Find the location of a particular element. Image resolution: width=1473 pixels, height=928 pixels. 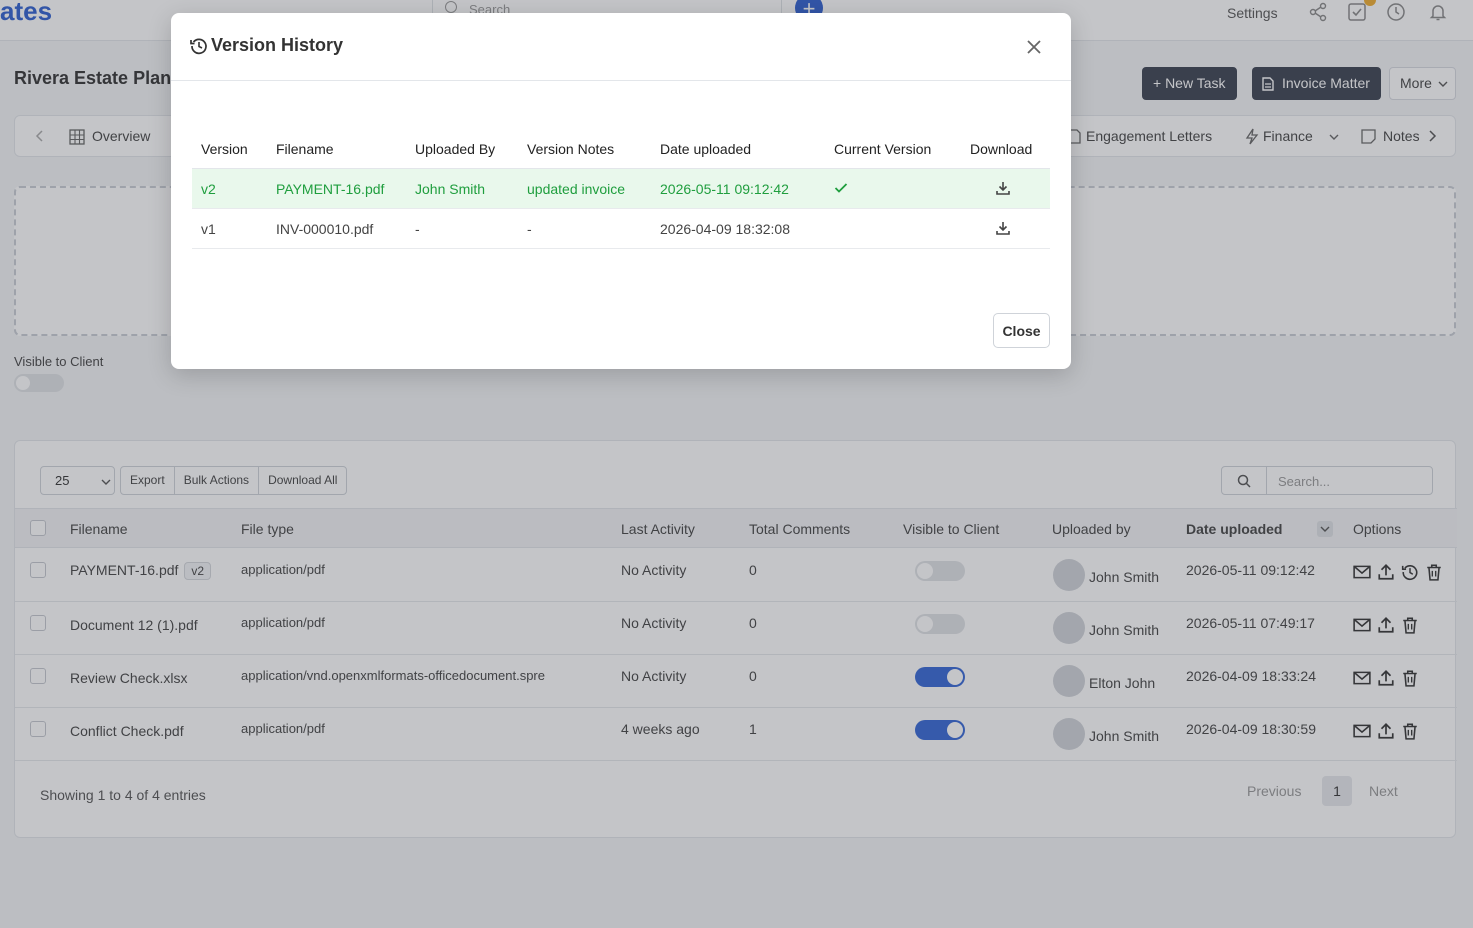

version-row: v1 INV-000010.pdf - - 2026-04-09 18:32:08 is located at coordinates (621, 229).